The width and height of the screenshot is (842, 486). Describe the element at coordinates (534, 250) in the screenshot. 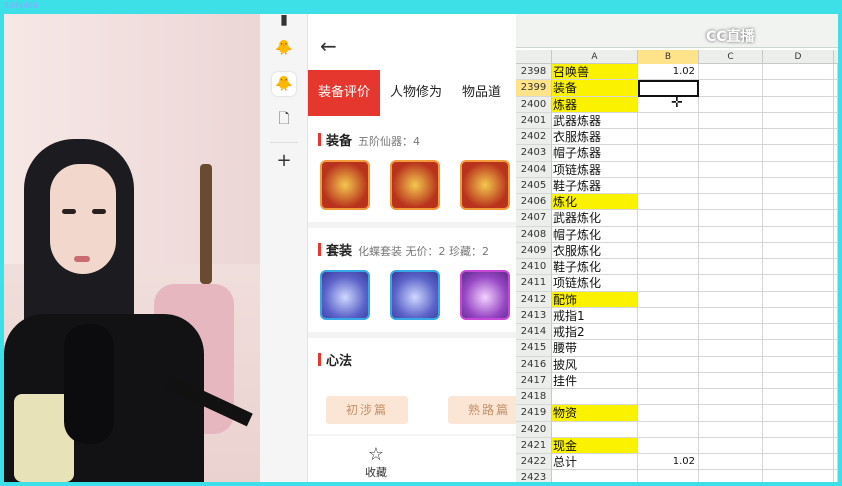

I see `row-number: 2409` at that location.